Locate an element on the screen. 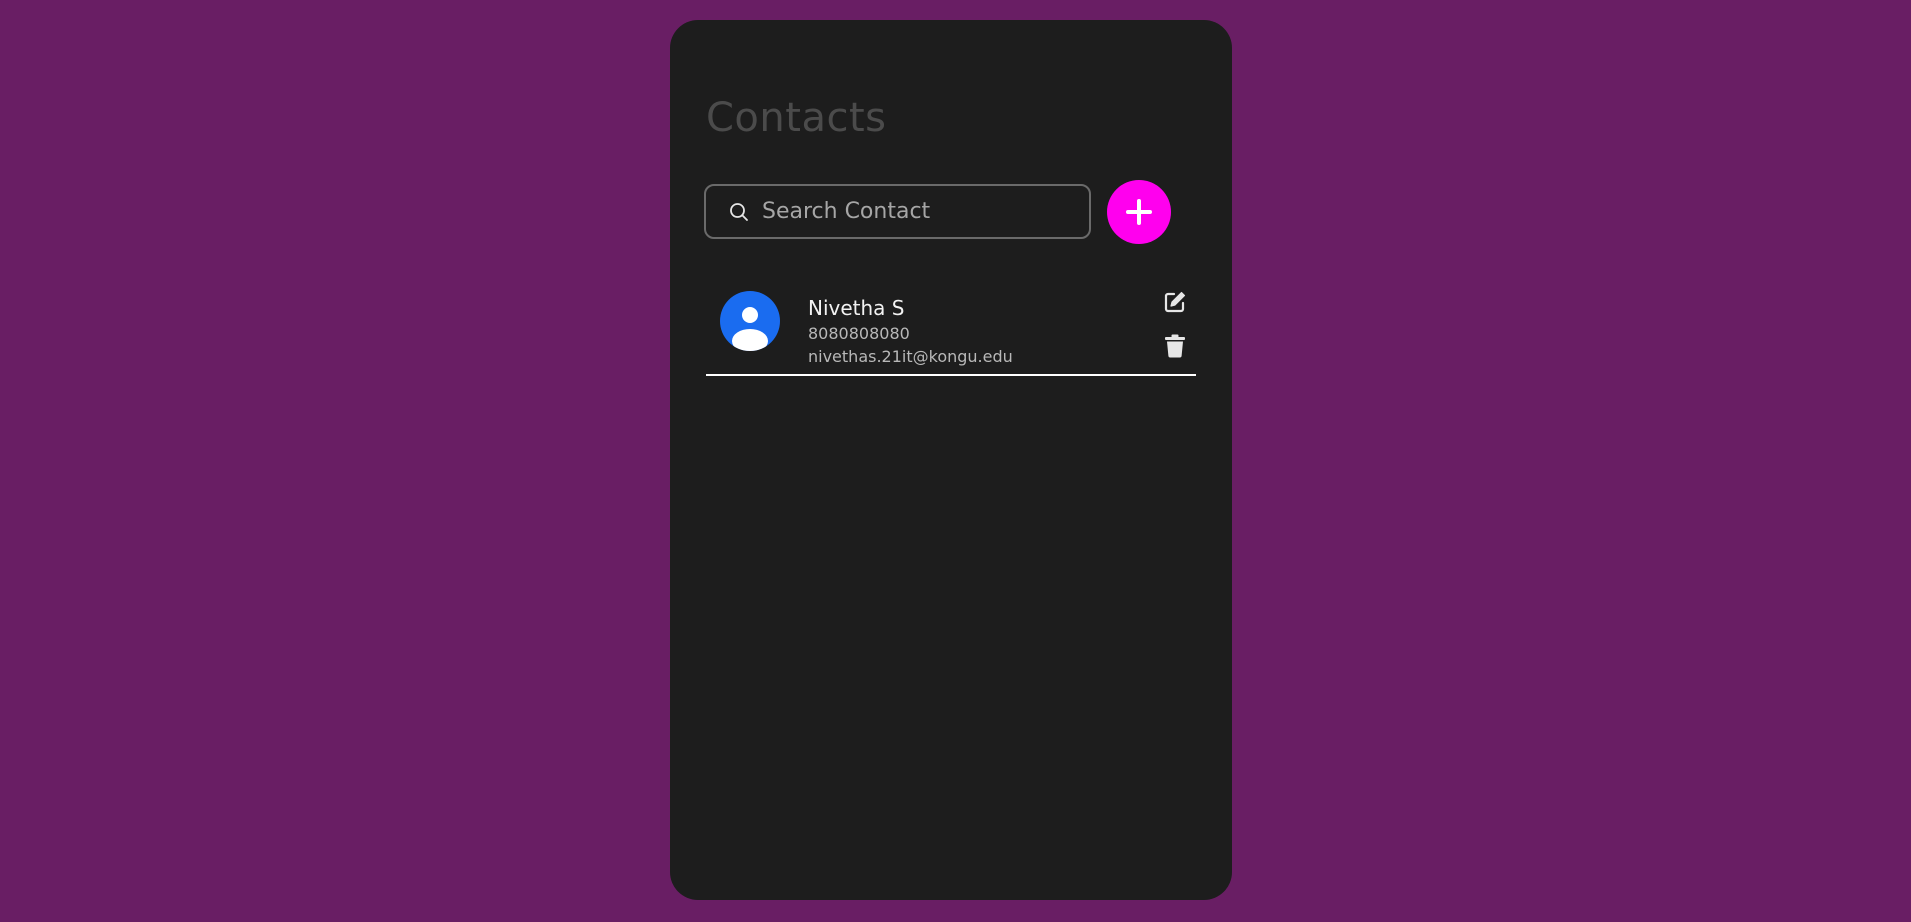 The height and width of the screenshot is (922, 1911). edit-icon is located at coordinates (1175, 302).